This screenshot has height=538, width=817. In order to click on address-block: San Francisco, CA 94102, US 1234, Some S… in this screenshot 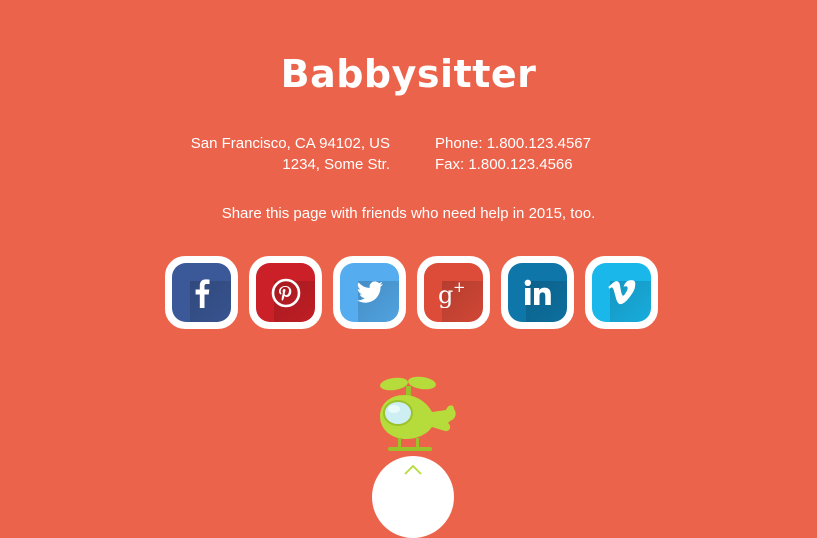, I will do `click(195, 154)`.